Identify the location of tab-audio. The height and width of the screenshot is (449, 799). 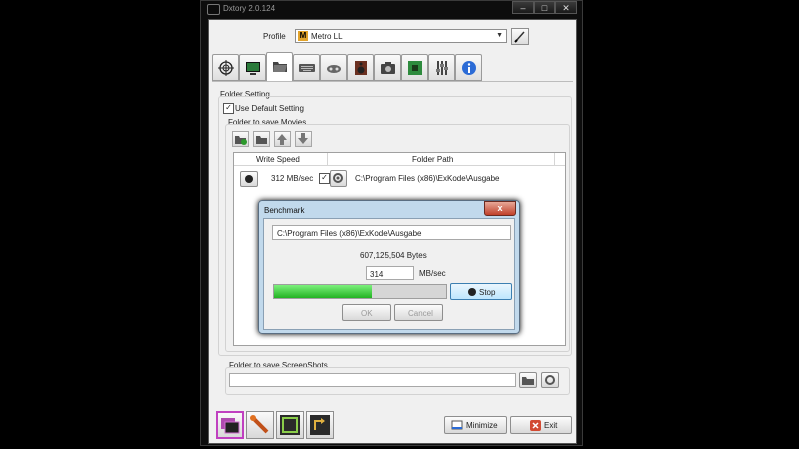
(360, 67).